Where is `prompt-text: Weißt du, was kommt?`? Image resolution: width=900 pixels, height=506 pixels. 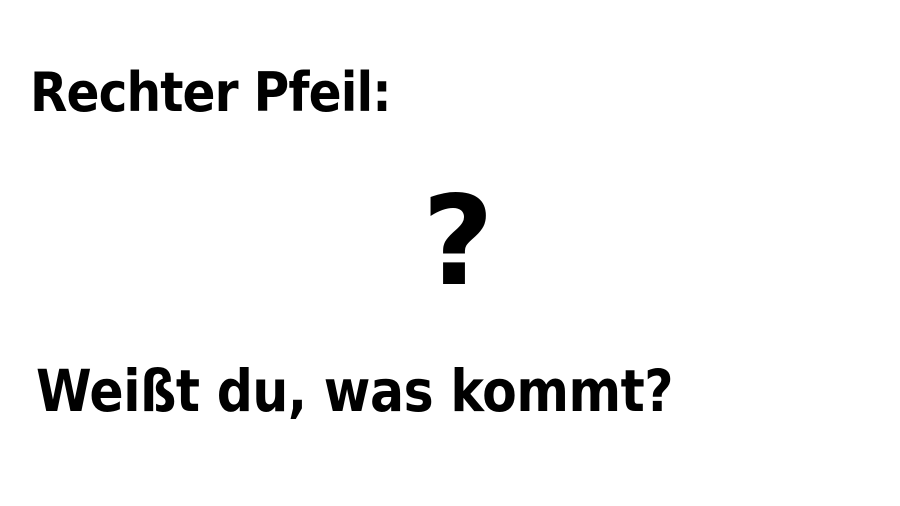
prompt-text: Weißt du, was kommt? is located at coordinates (355, 391).